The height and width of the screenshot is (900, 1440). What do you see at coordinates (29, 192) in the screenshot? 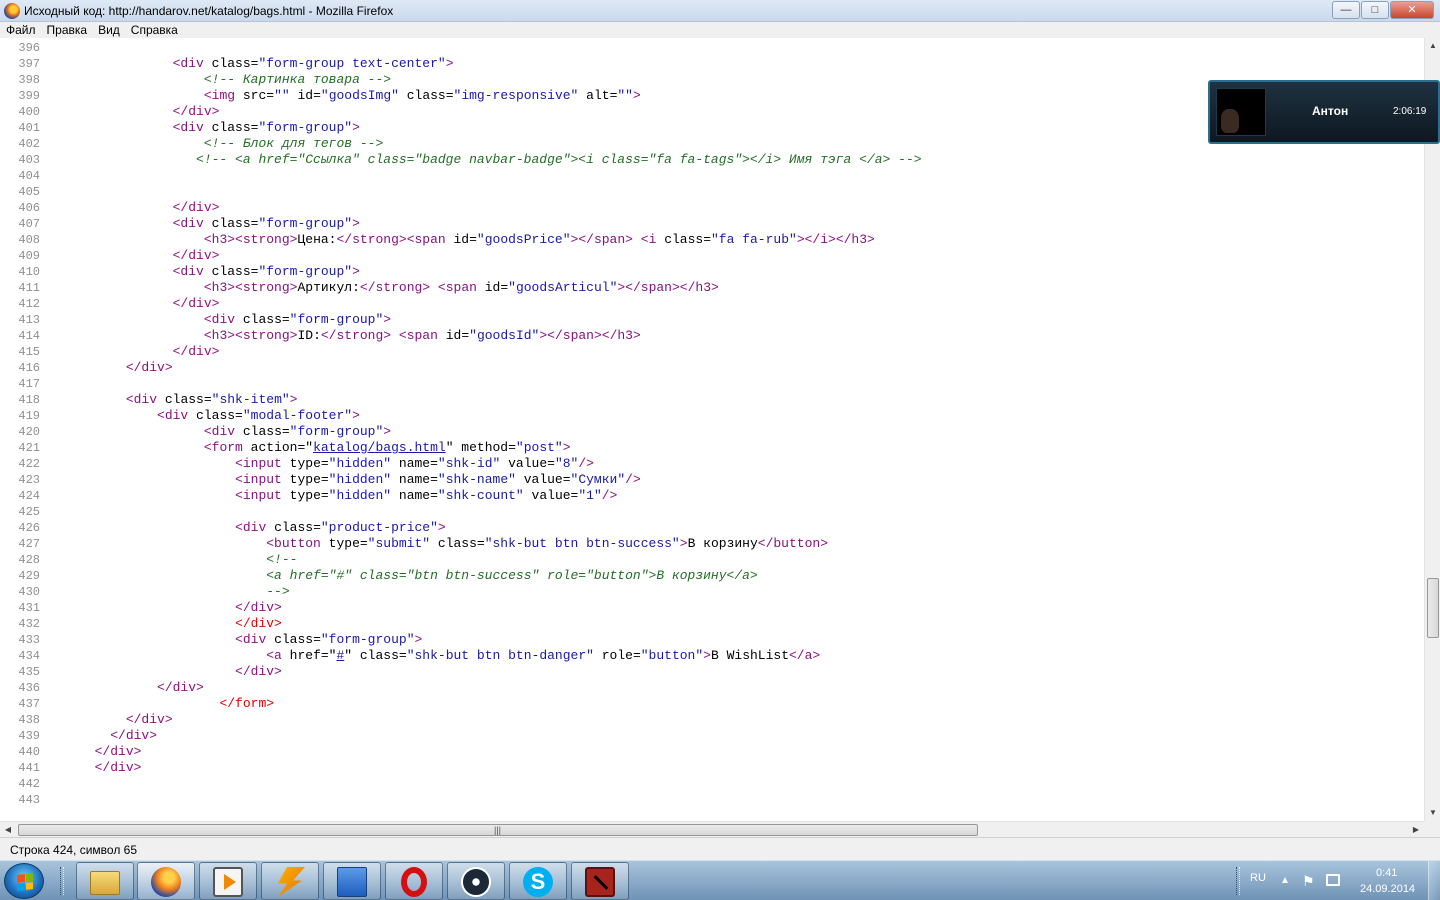
I see `line-number: 405` at bounding box center [29, 192].